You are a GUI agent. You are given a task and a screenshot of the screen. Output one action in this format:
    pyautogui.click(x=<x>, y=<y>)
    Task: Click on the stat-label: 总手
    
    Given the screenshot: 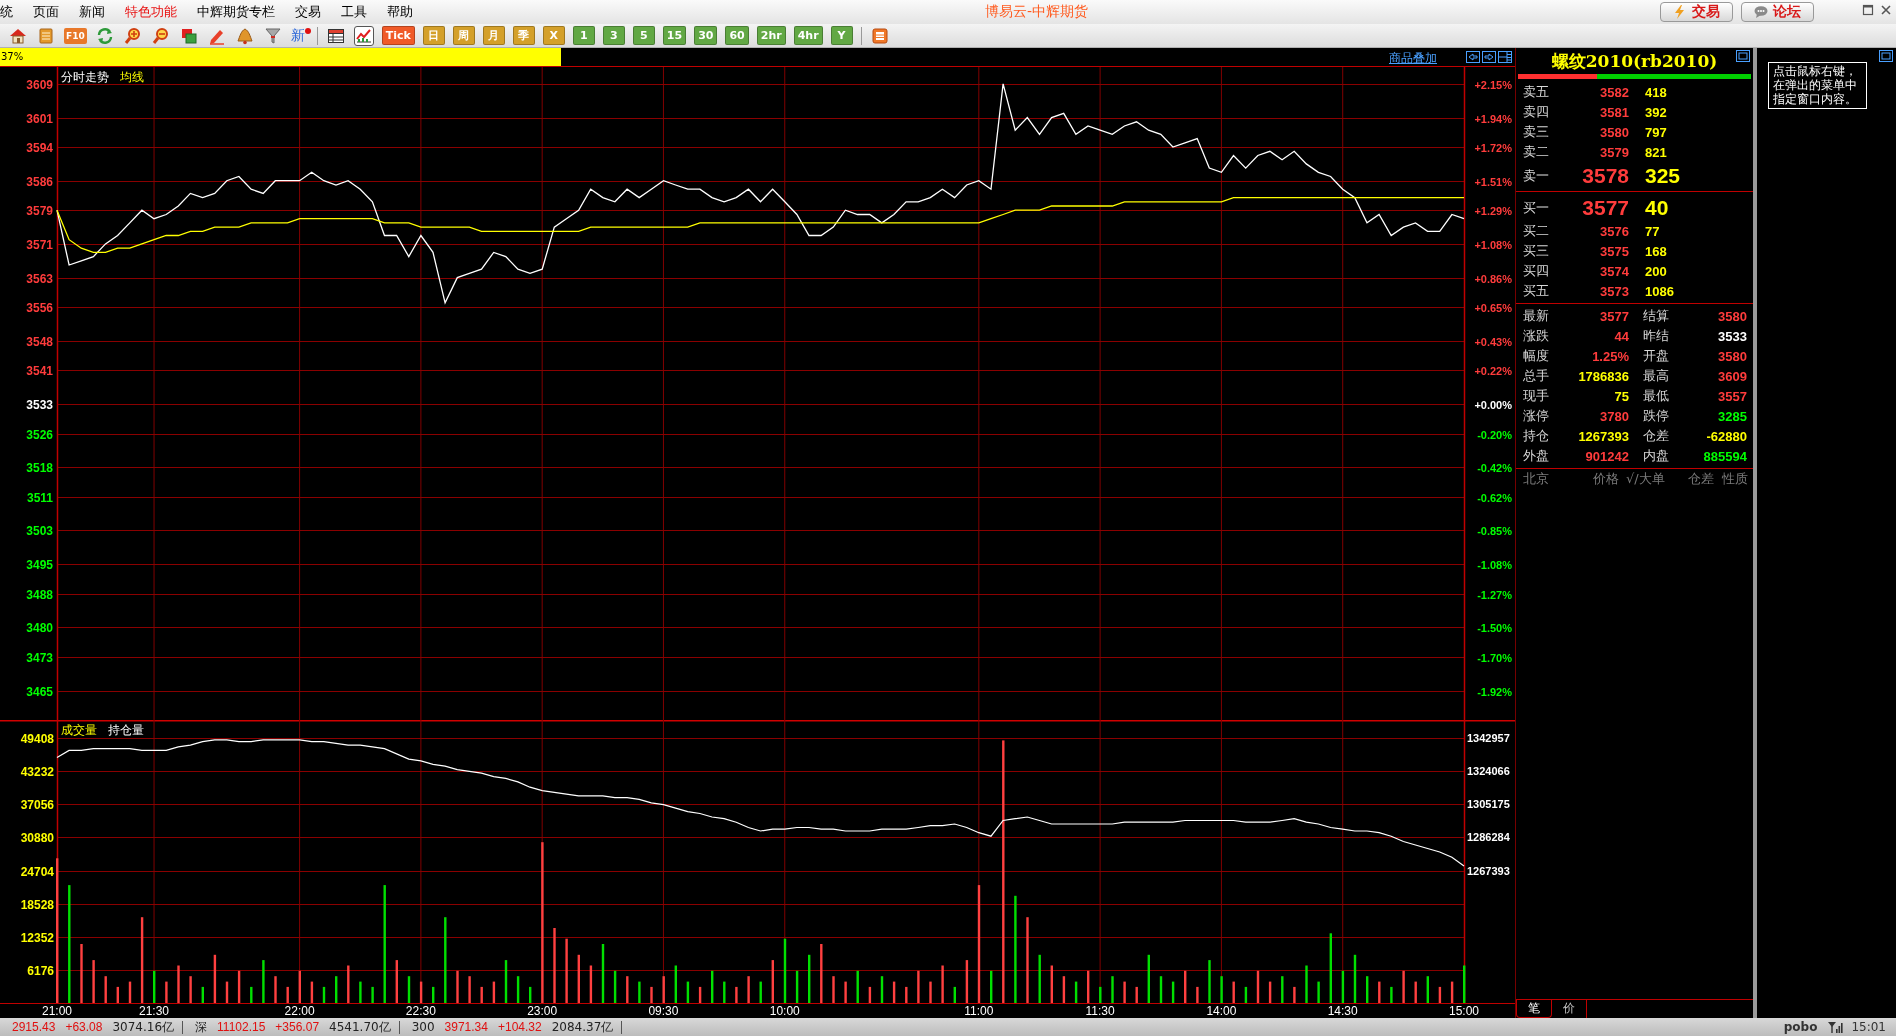 What is the action you would take?
    pyautogui.click(x=1536, y=376)
    